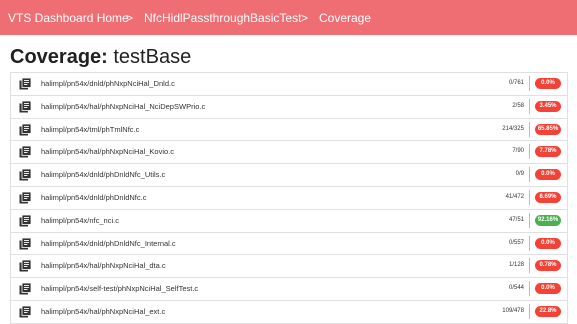 The width and height of the screenshot is (577, 324). What do you see at coordinates (513, 128) in the screenshot?
I see `line-count: 214/325` at bounding box center [513, 128].